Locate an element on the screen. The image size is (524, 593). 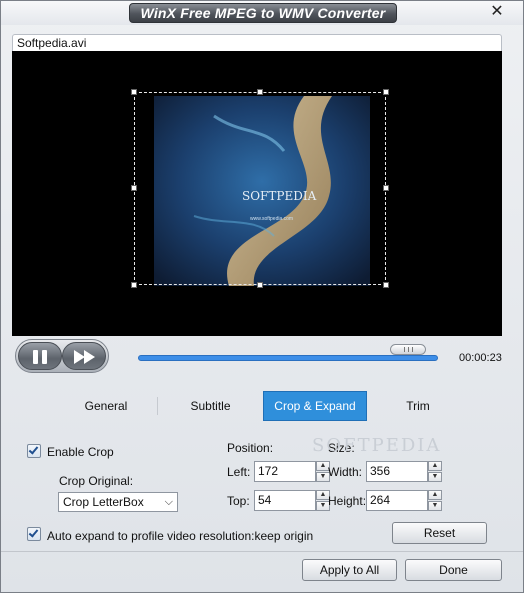
height-stepper: 264 ▲ ▼ is located at coordinates (405, 500).